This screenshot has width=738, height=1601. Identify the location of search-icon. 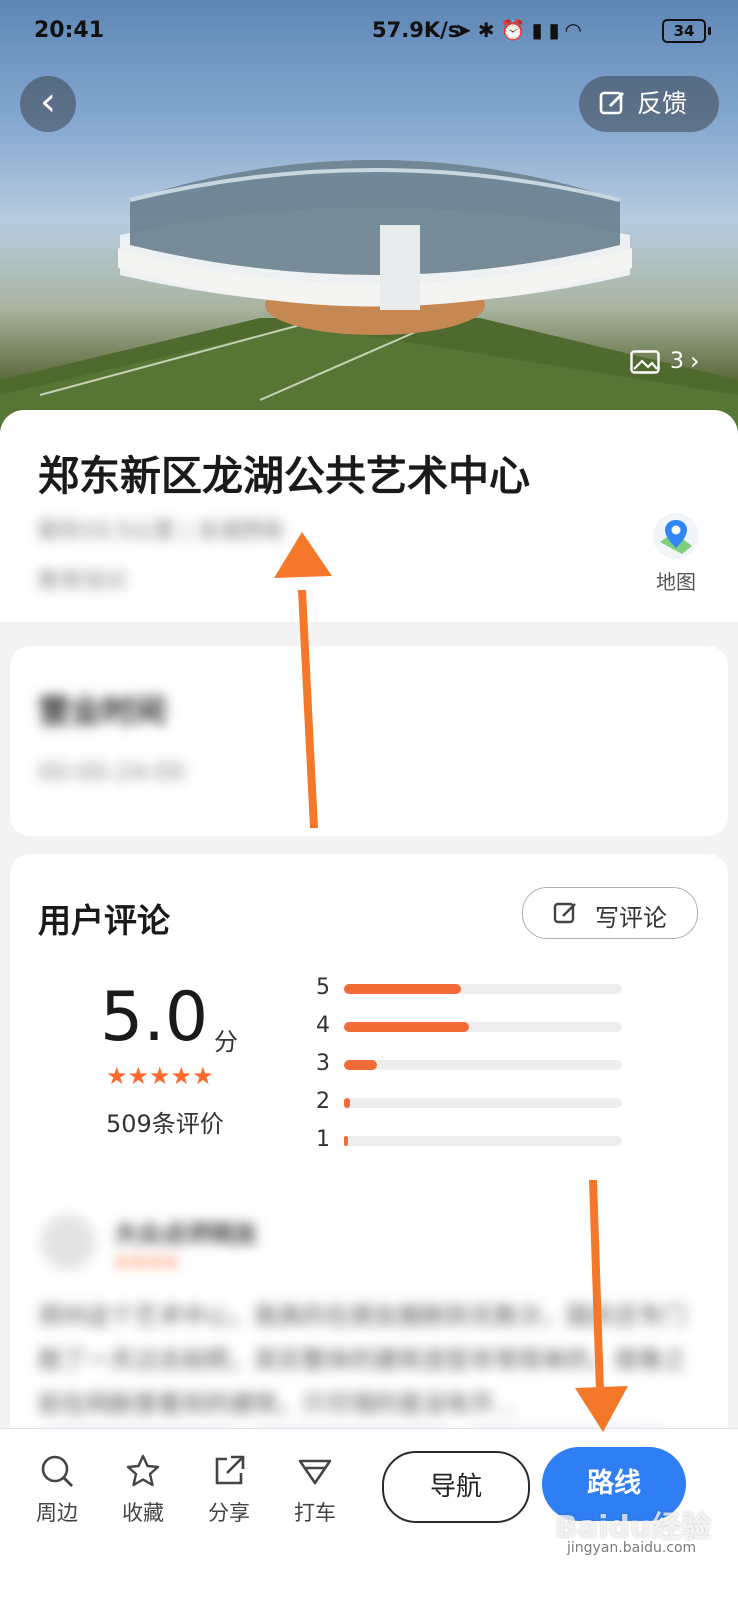
(57, 1471).